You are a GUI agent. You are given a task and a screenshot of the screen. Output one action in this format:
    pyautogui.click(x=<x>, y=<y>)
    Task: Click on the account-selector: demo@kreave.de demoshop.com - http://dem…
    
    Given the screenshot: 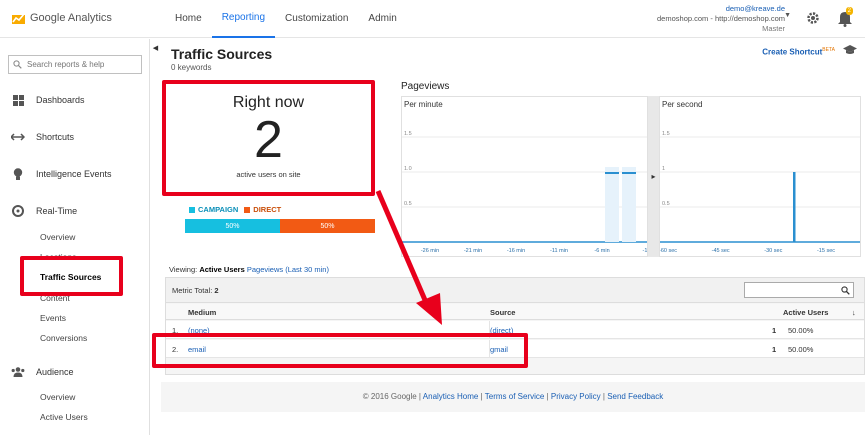 What is the action you would take?
    pyautogui.click(x=721, y=19)
    